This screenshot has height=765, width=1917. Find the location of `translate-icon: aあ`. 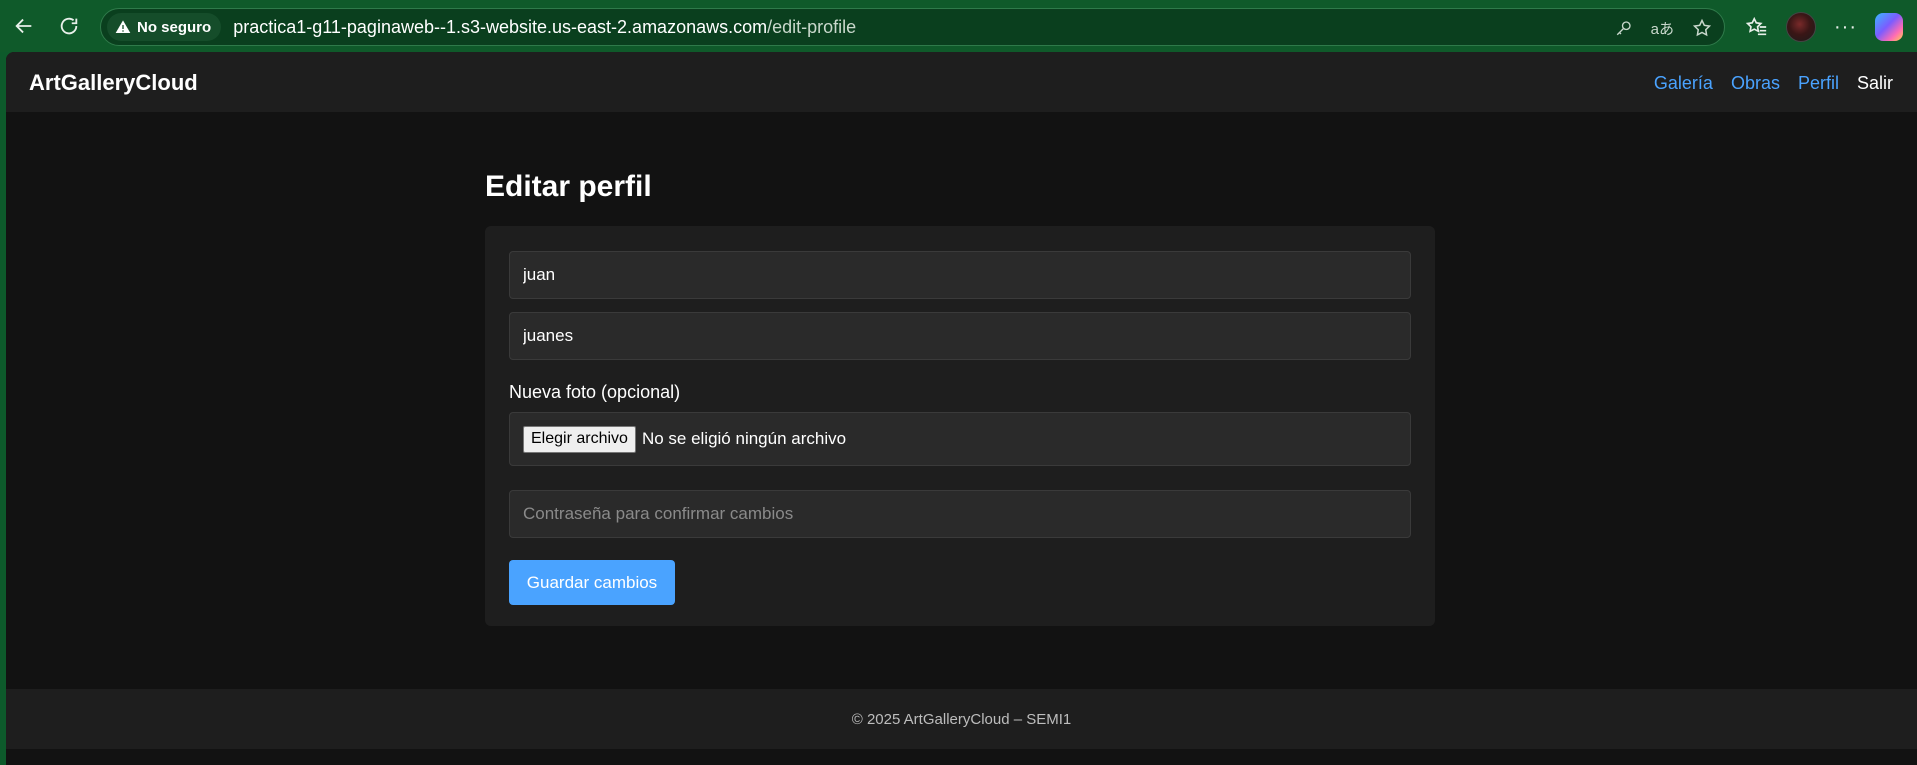

translate-icon: aあ is located at coordinates (1662, 28).